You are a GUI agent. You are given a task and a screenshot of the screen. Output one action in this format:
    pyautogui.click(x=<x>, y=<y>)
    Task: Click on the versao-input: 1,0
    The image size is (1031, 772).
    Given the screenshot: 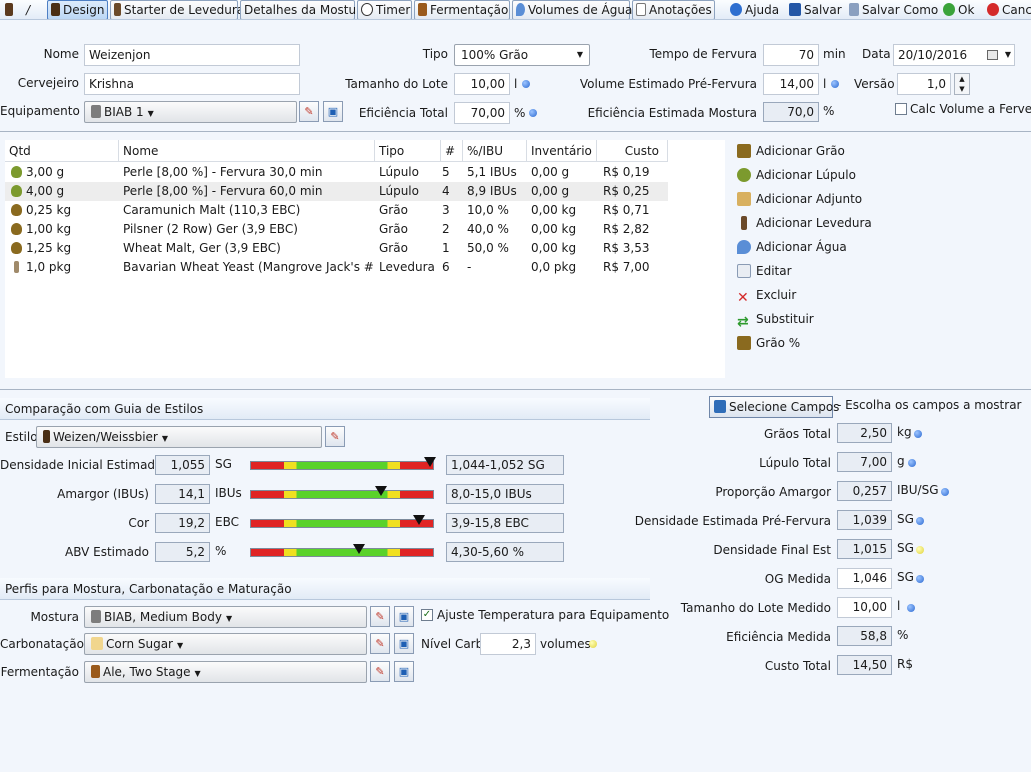 What is the action you would take?
    pyautogui.click(x=924, y=84)
    